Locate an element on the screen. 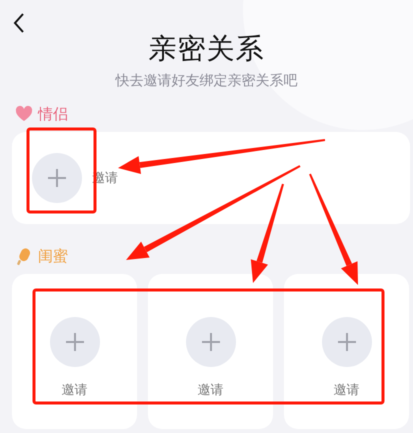 This screenshot has height=433, width=413. page-title: 亲密关系 is located at coordinates (207, 49).